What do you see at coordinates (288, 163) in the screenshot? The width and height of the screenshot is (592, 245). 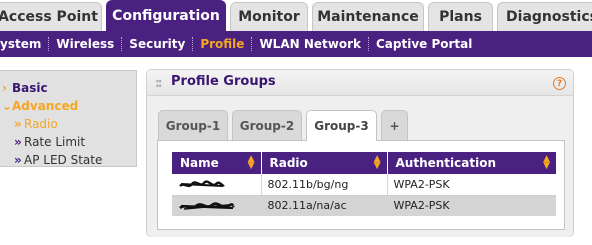 I see `column-label: Radio` at bounding box center [288, 163].